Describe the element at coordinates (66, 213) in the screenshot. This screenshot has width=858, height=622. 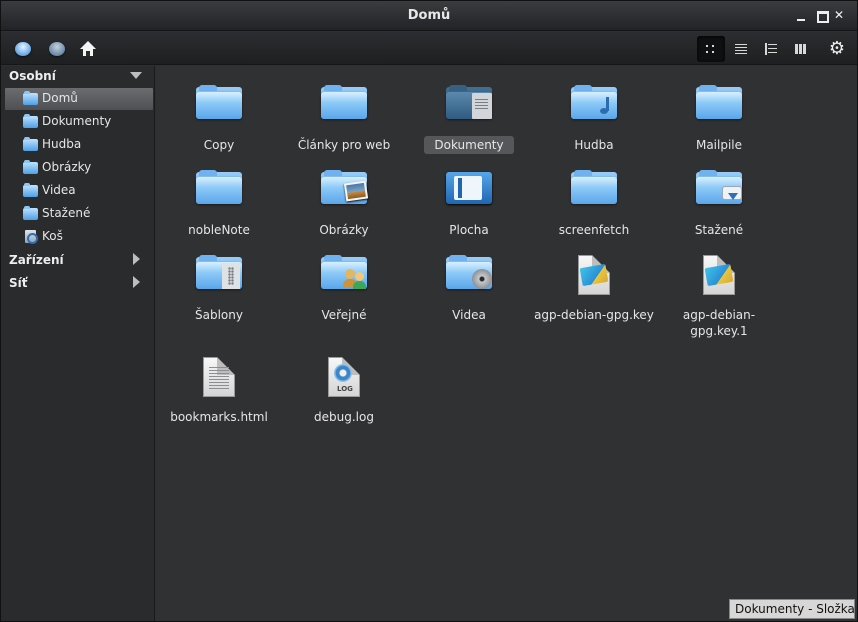
I see `sidebar-item-label: Stažené` at that location.